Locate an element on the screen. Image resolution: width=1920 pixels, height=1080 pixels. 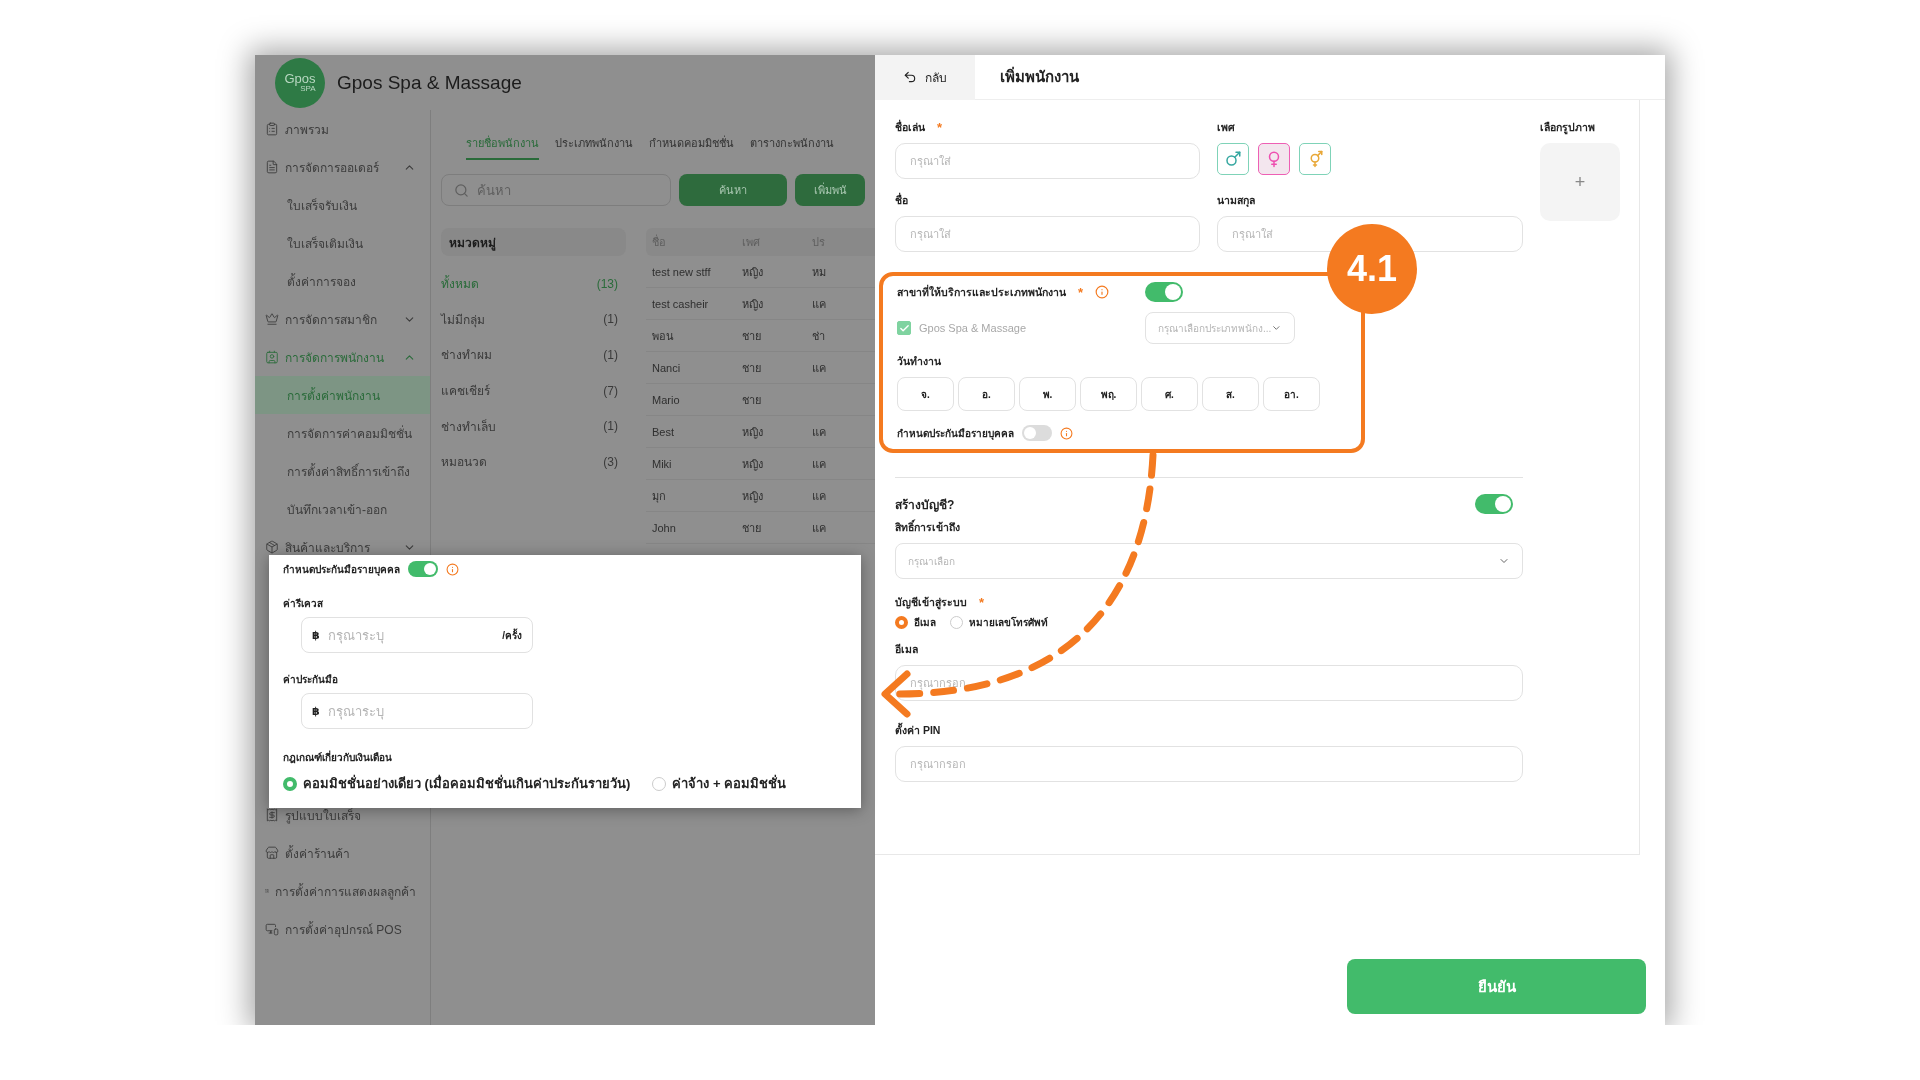
field-label: บัญชีเข้าสู่ระบบ is located at coordinates (931, 602).